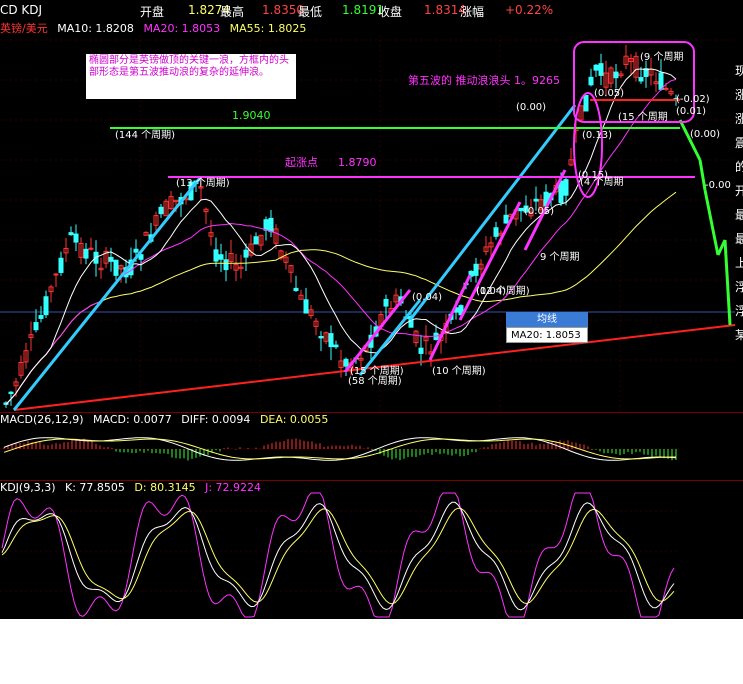 This screenshot has height=684, width=743. What do you see at coordinates (597, 135) in the screenshot?
I see `value-013-label: (0.13)` at bounding box center [597, 135].